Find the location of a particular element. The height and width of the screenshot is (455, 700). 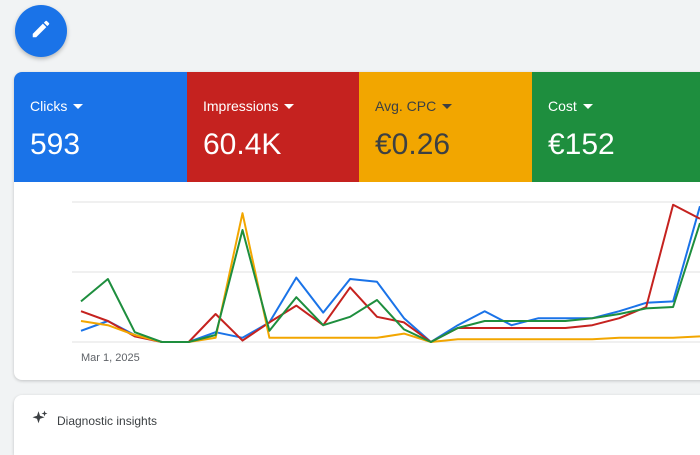

metric-value: 593 is located at coordinates (55, 144).